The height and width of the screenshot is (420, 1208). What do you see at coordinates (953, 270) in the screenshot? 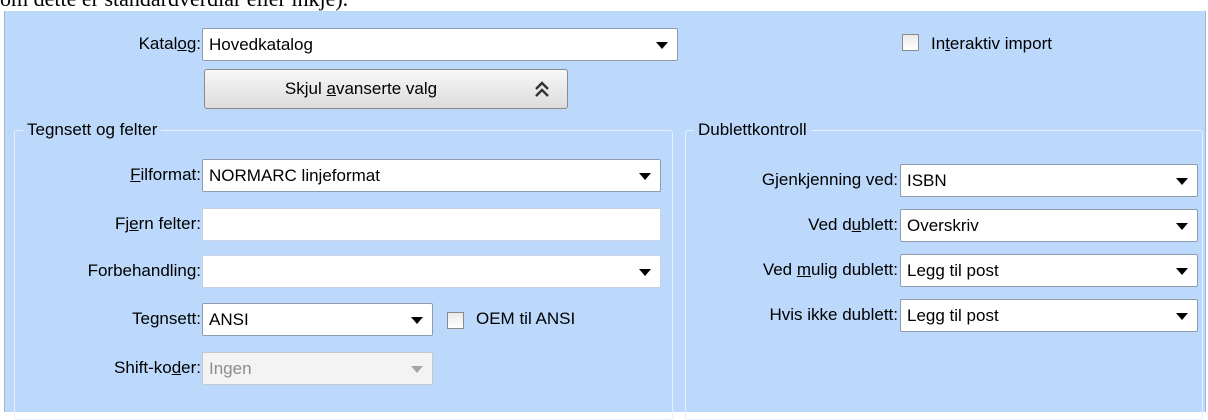
I see `ved-mulig-dublett-value: Legg til post` at bounding box center [953, 270].